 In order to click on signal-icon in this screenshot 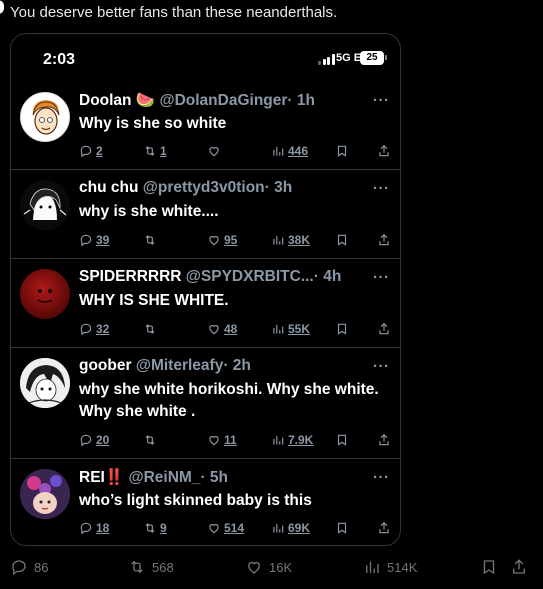, I will do `click(326, 59)`.